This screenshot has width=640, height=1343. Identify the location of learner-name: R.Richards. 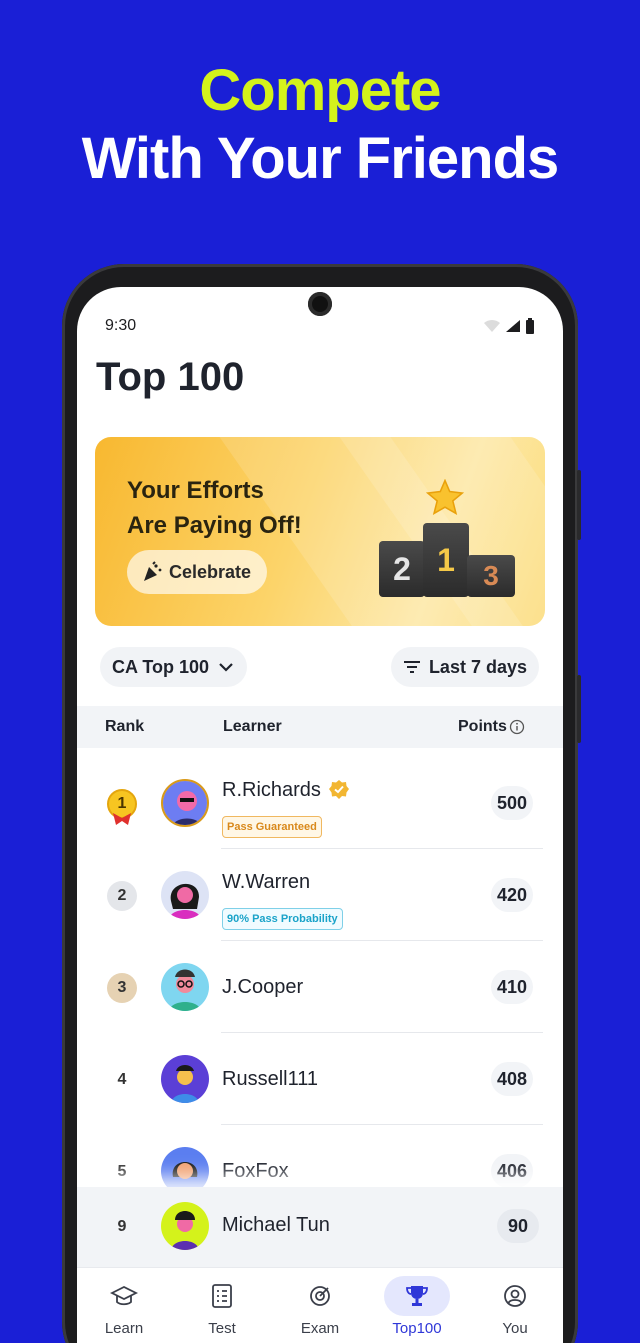
(271, 790).